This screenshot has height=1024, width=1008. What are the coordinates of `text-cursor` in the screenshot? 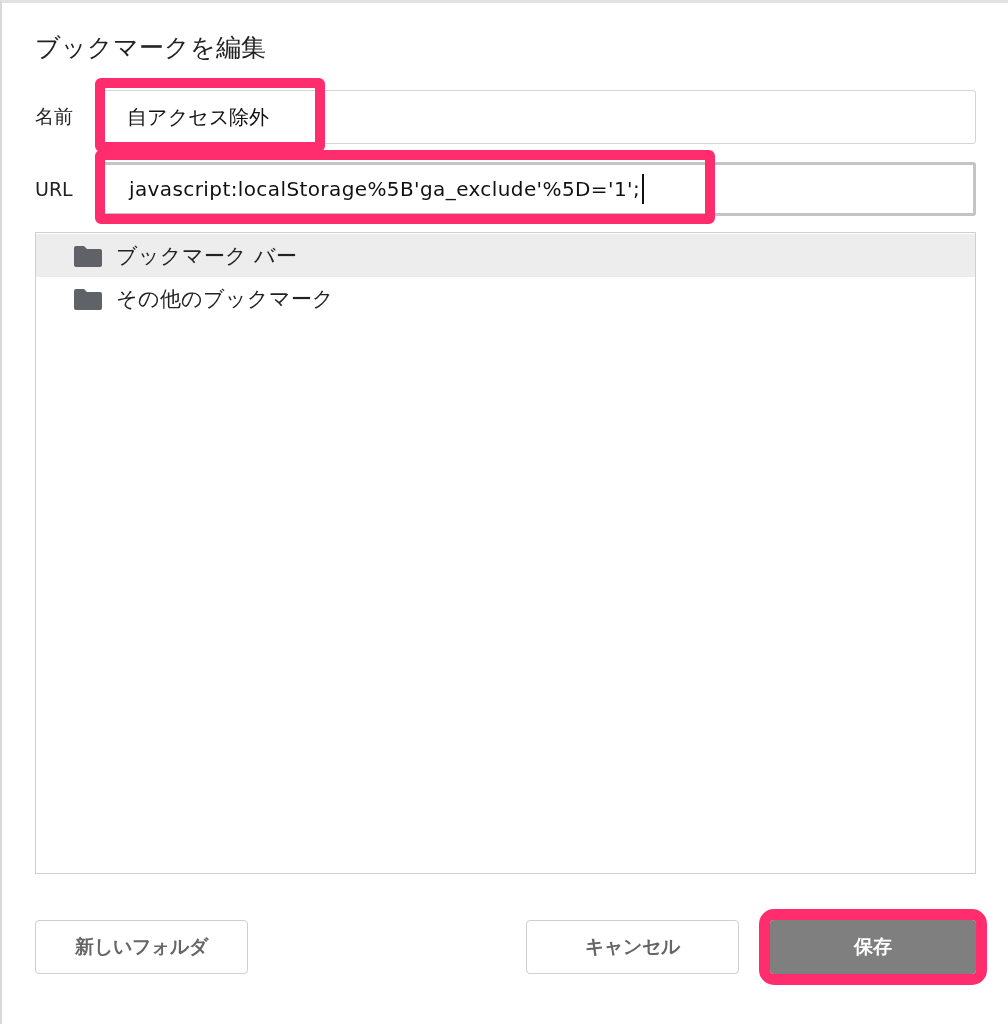 It's located at (643, 189).